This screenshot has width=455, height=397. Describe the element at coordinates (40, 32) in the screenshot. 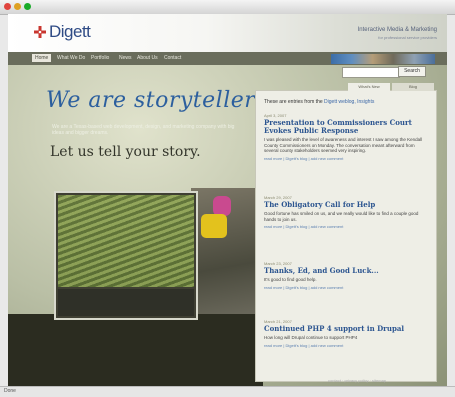

I see `logo-cross-icon` at that location.